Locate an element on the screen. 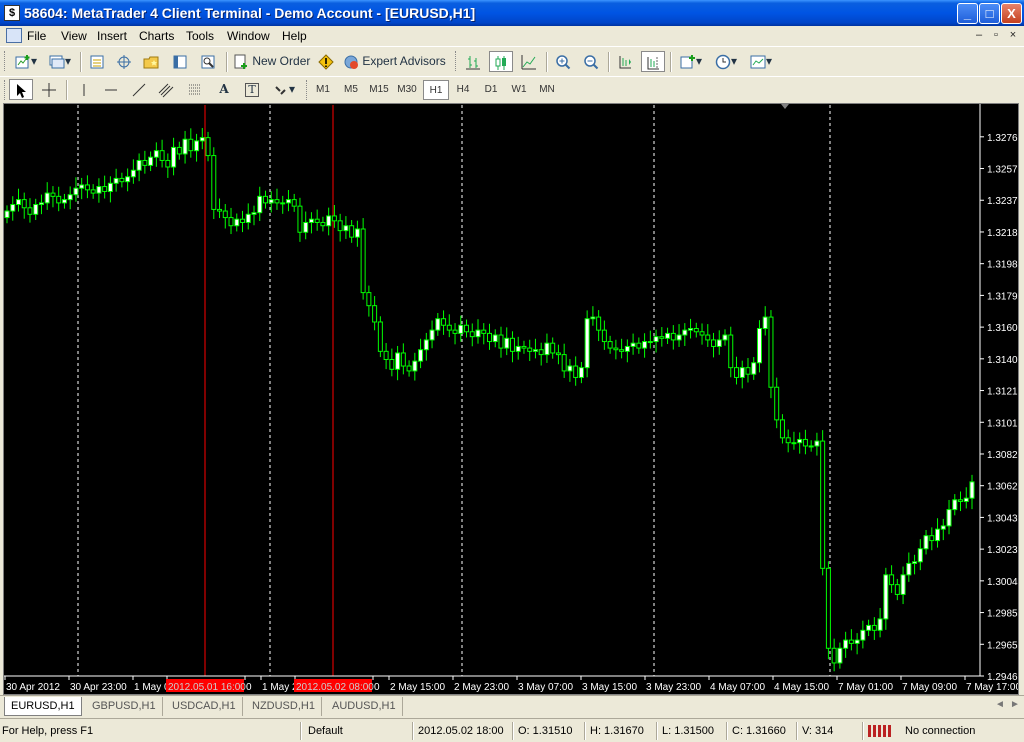  text-tool: A is located at coordinates (224, 89).